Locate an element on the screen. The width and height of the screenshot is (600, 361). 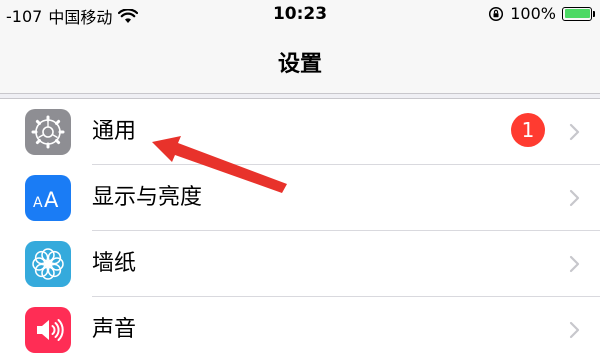
display-brightness-icon: A A is located at coordinates (48, 198).